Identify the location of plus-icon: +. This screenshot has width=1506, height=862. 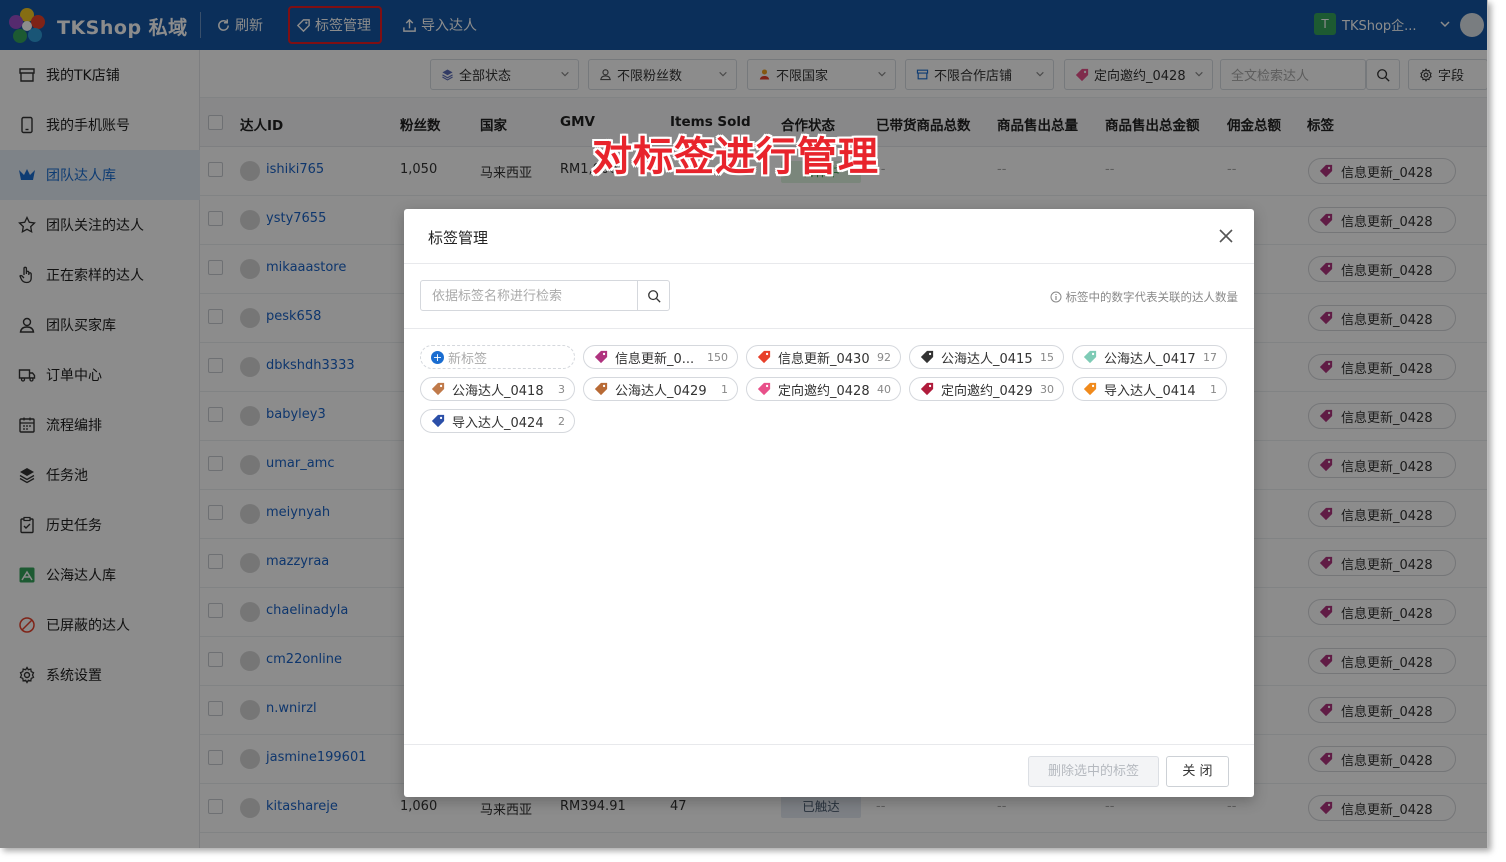
(437, 357).